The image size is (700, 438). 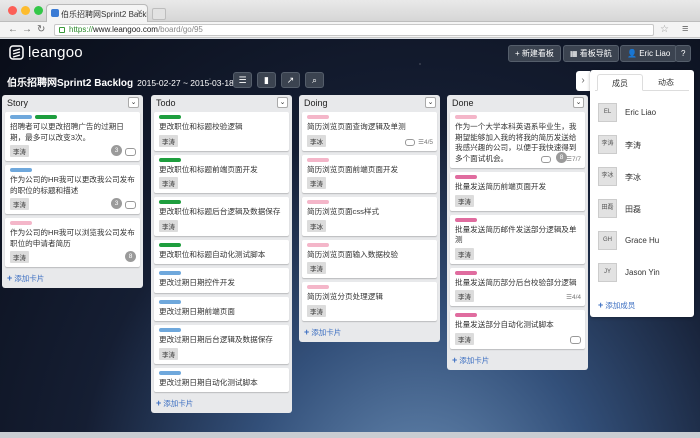 What do you see at coordinates (369, 173) in the screenshot?
I see `card: 简历浏览页面前端页面开发 李涛` at bounding box center [369, 173].